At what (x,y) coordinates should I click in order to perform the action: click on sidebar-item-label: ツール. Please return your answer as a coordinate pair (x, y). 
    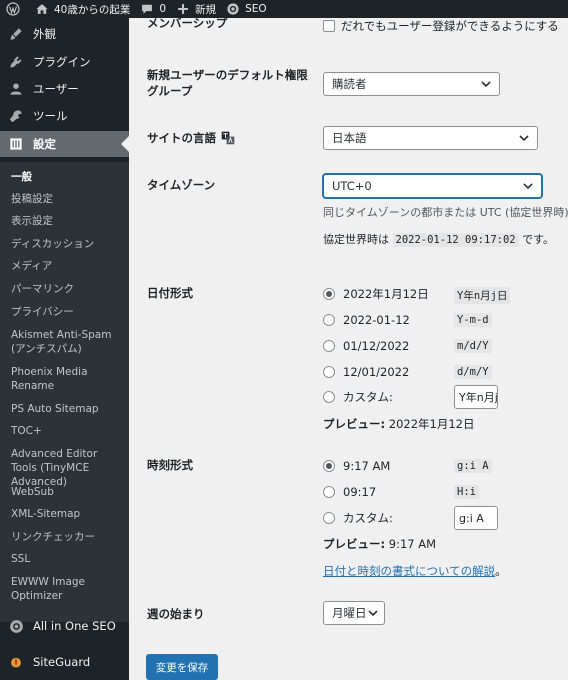
    Looking at the image, I should click on (50, 116).